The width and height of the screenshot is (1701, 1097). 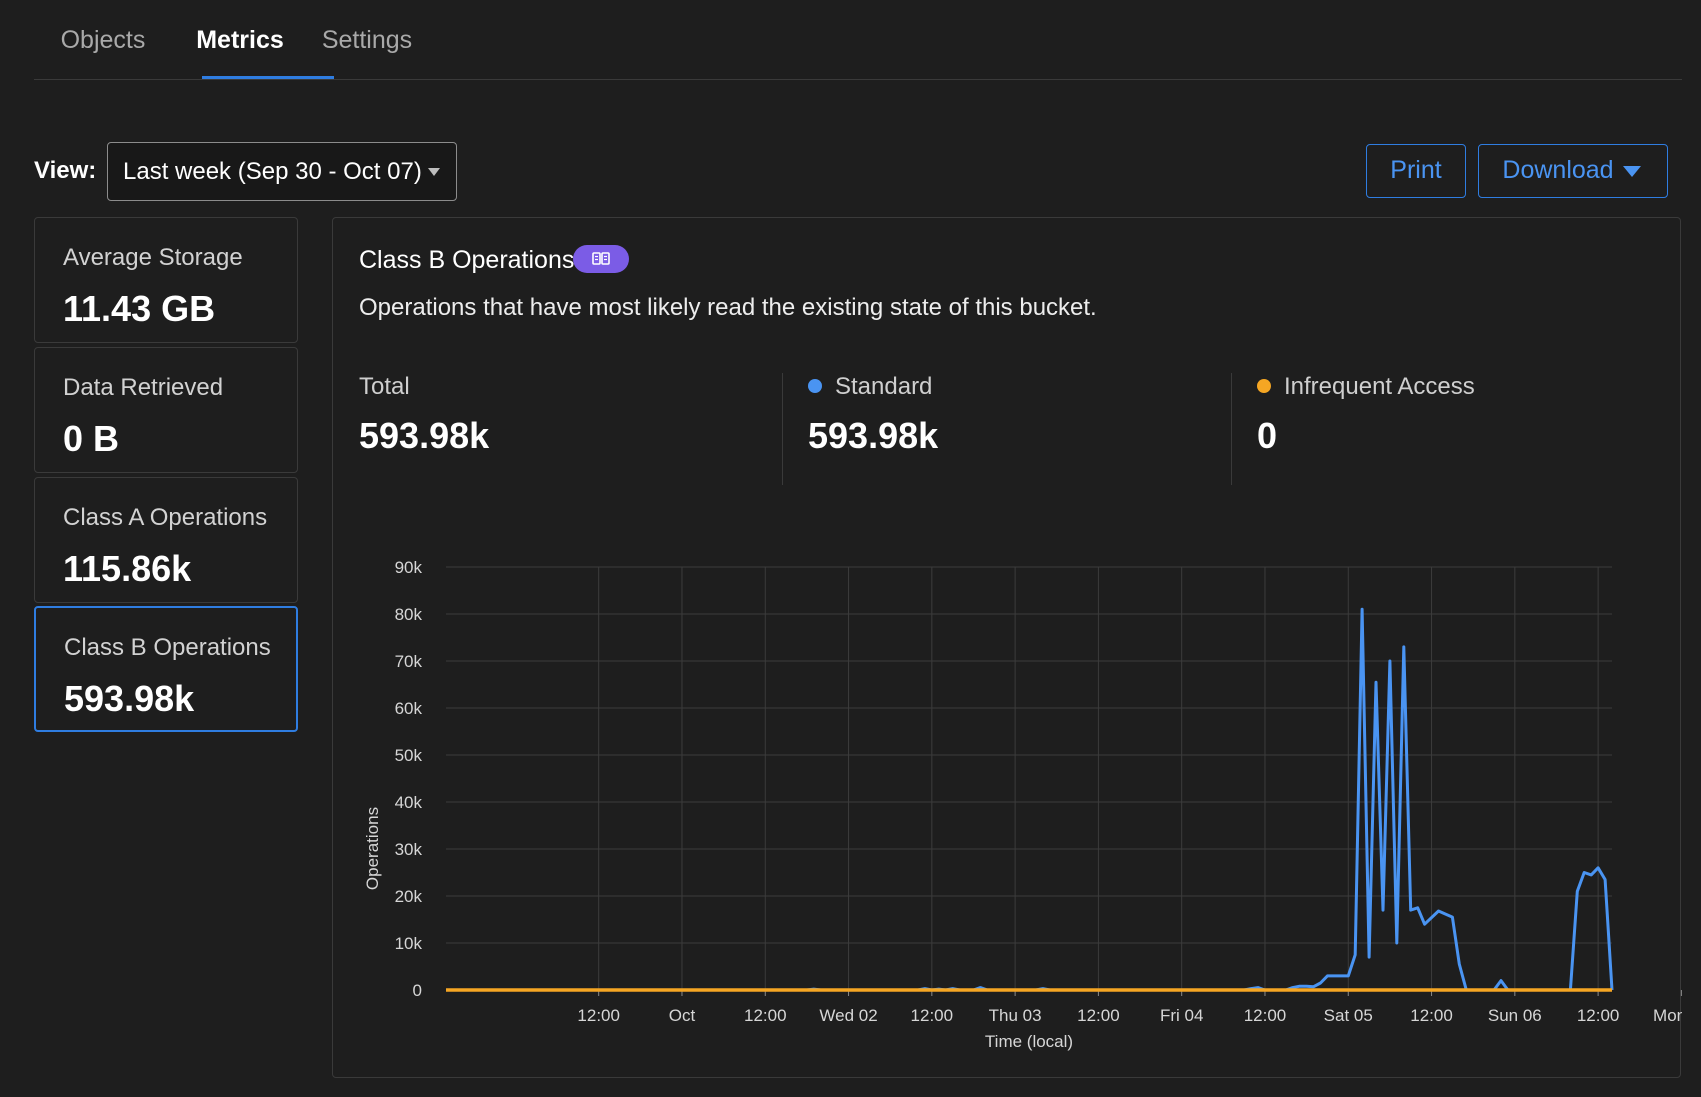 What do you see at coordinates (409, 661) in the screenshot?
I see `y-tick-label: 70k` at bounding box center [409, 661].